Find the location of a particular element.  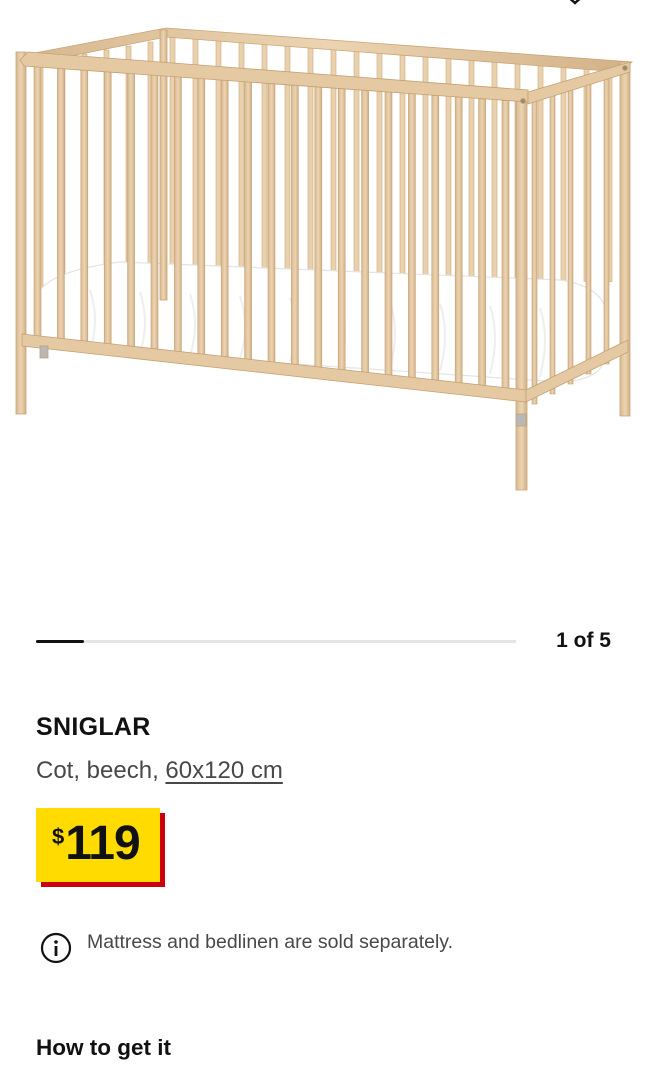

crib-post-front-right is located at coordinates (521, 294).